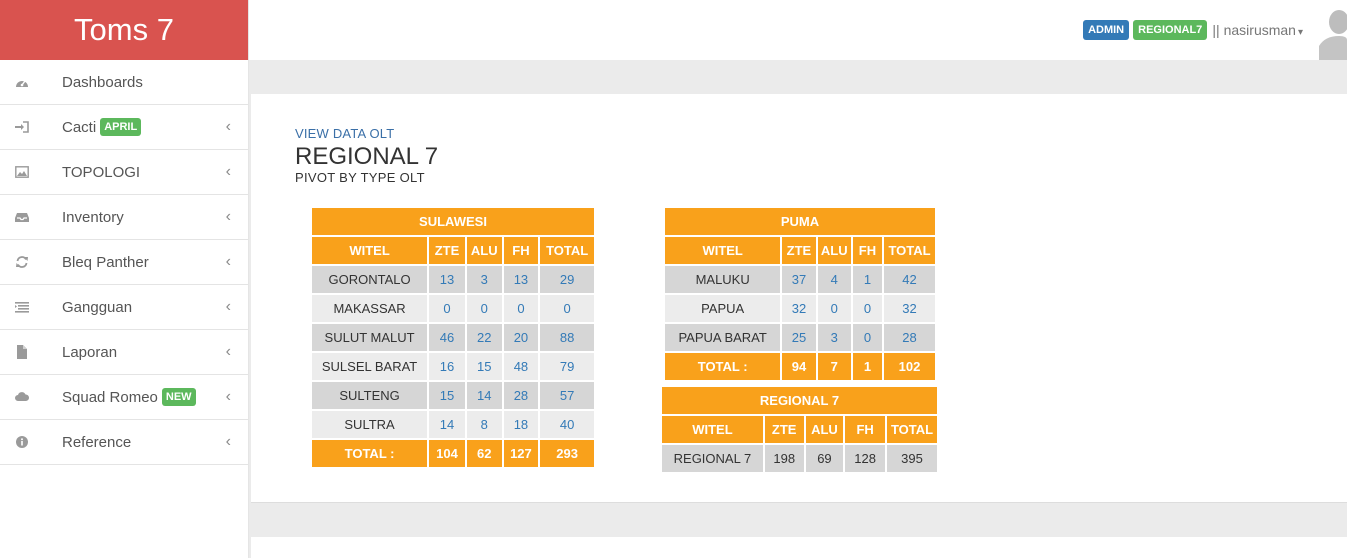 The width and height of the screenshot is (1347, 558). What do you see at coordinates (447, 366) in the screenshot?
I see `value-cell: 16` at bounding box center [447, 366].